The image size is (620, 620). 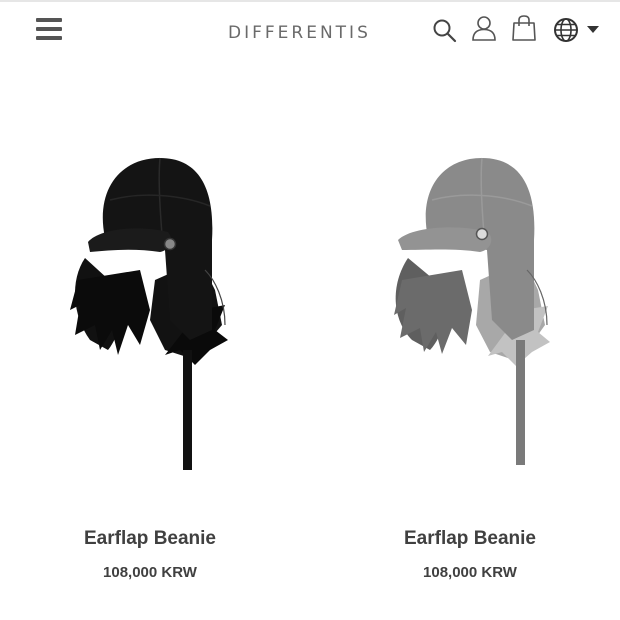 I want to click on caret-down-icon, so click(x=593, y=30).